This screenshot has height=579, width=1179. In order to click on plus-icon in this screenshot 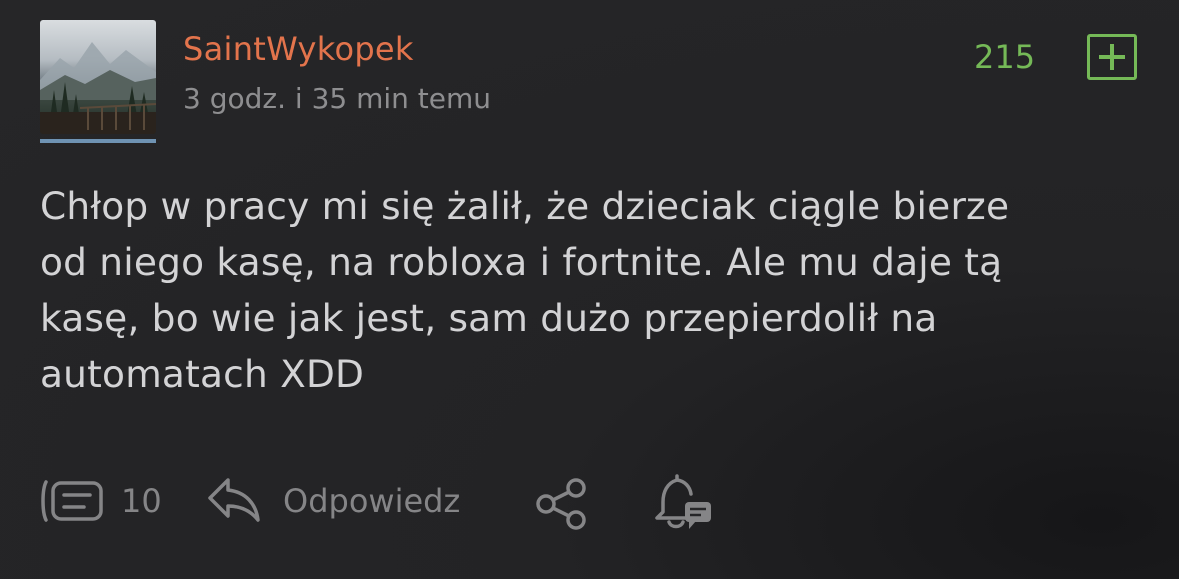, I will do `click(1112, 57)`.